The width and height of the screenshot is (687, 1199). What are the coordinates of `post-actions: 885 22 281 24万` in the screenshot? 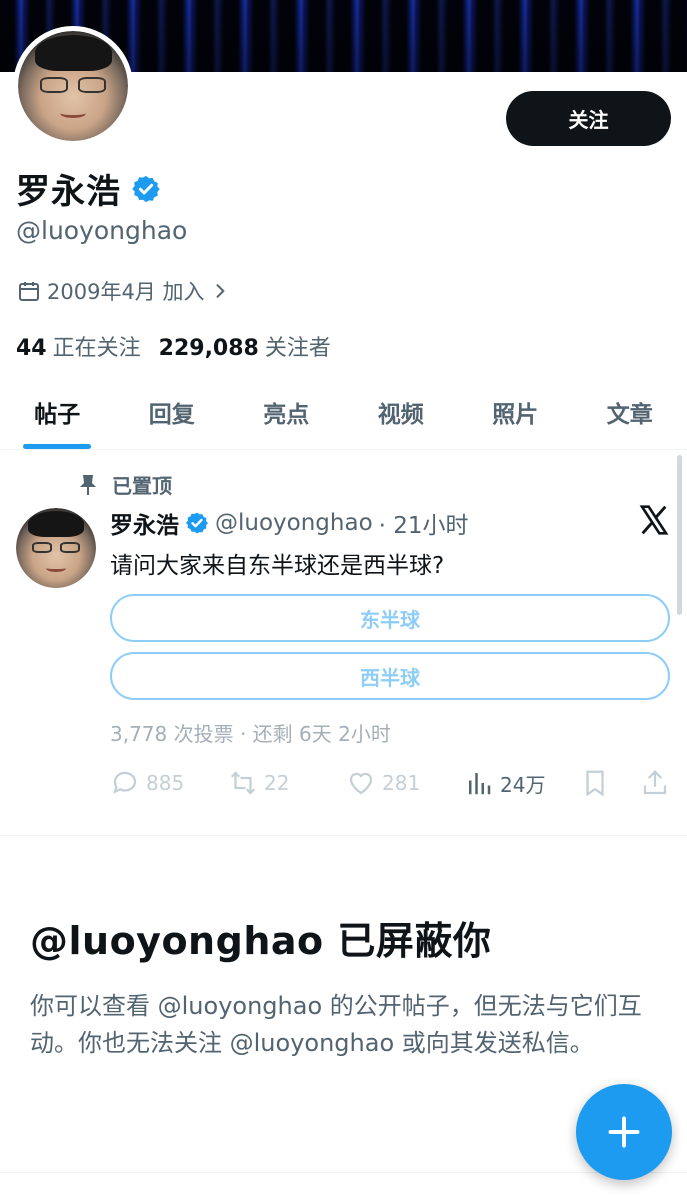 It's located at (390, 788).